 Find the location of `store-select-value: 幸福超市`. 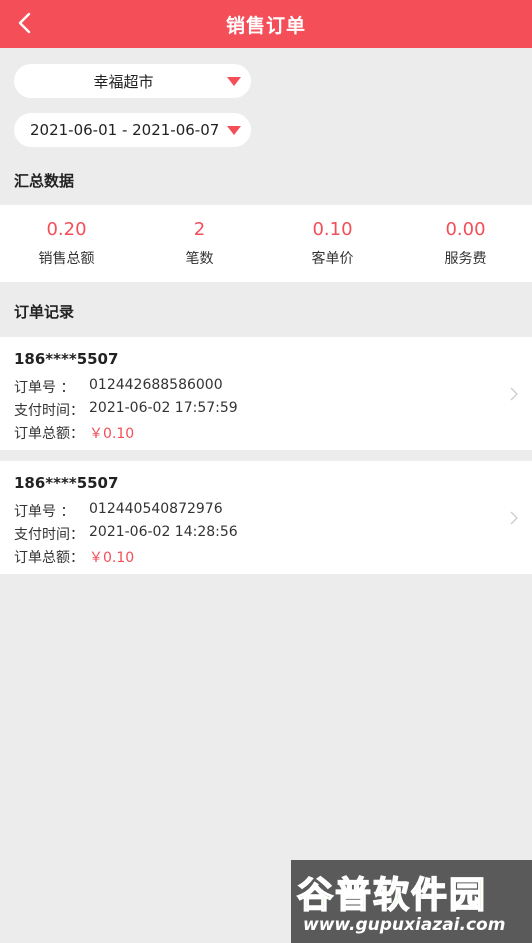

store-select-value: 幸福超市 is located at coordinates (123, 81).